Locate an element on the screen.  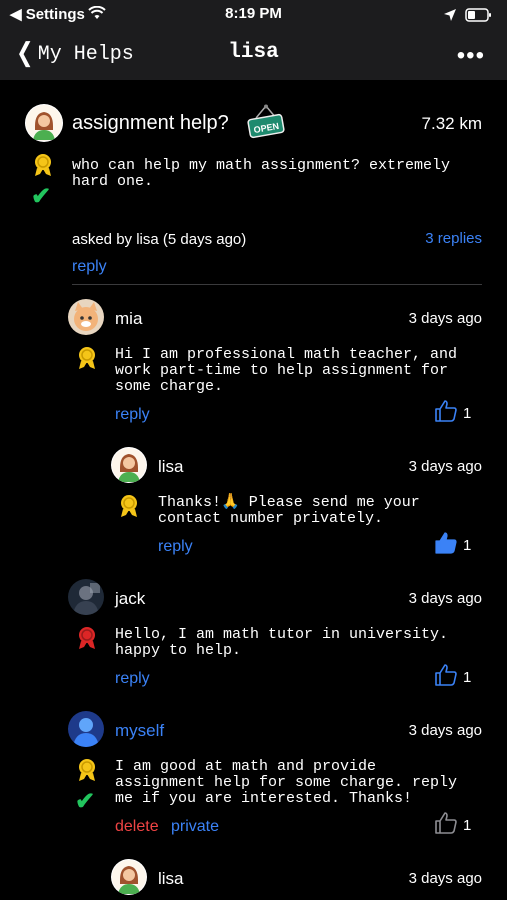
question-title: assignment help? is located at coordinates (150, 123).